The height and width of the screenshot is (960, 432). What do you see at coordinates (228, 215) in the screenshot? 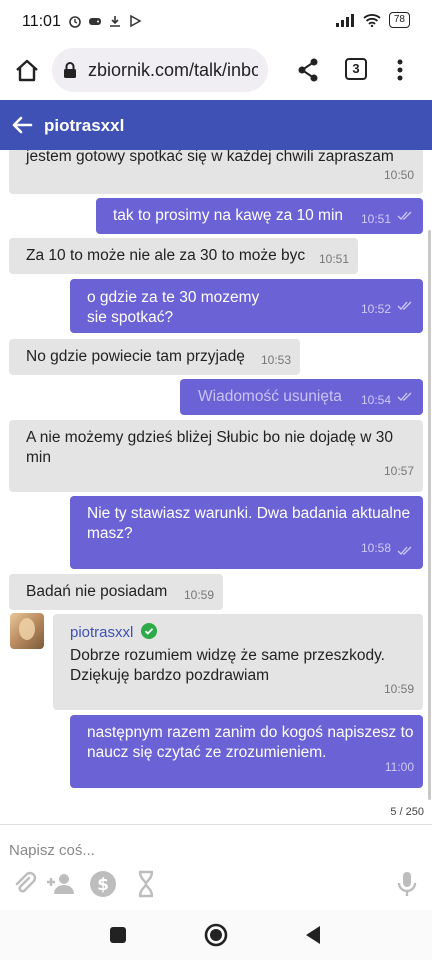
I see `message-text: tak to prosimy na kawę za 10 min` at bounding box center [228, 215].